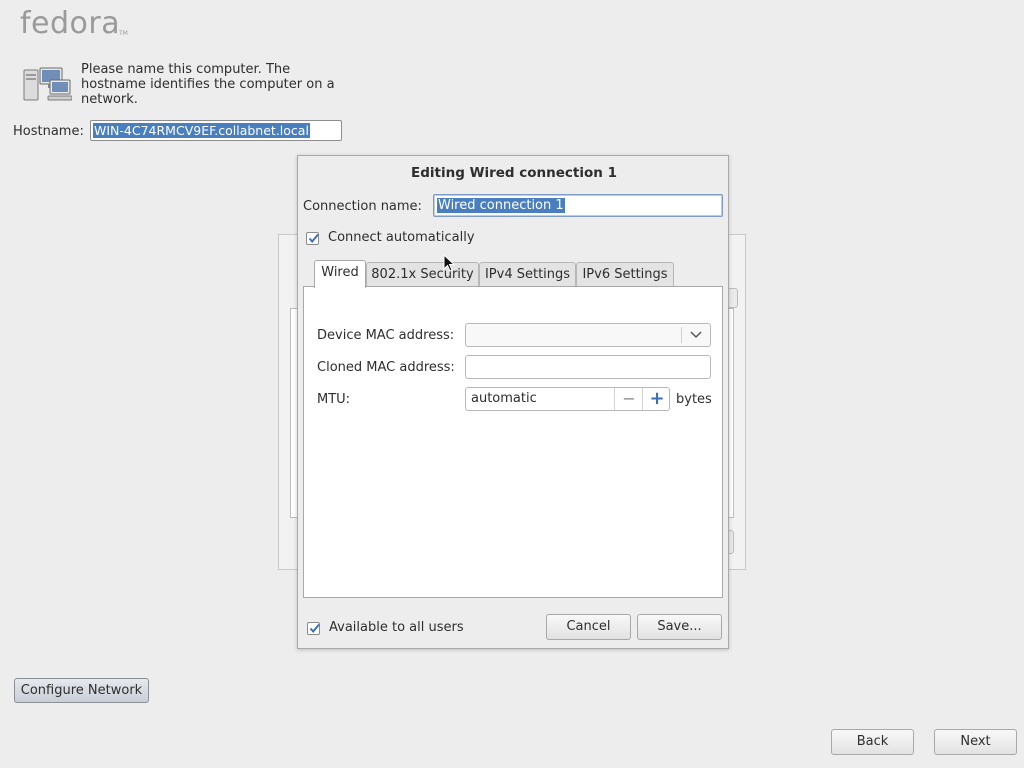  I want to click on tab-ipv6-settings: IPv6 Settings, so click(625, 274).